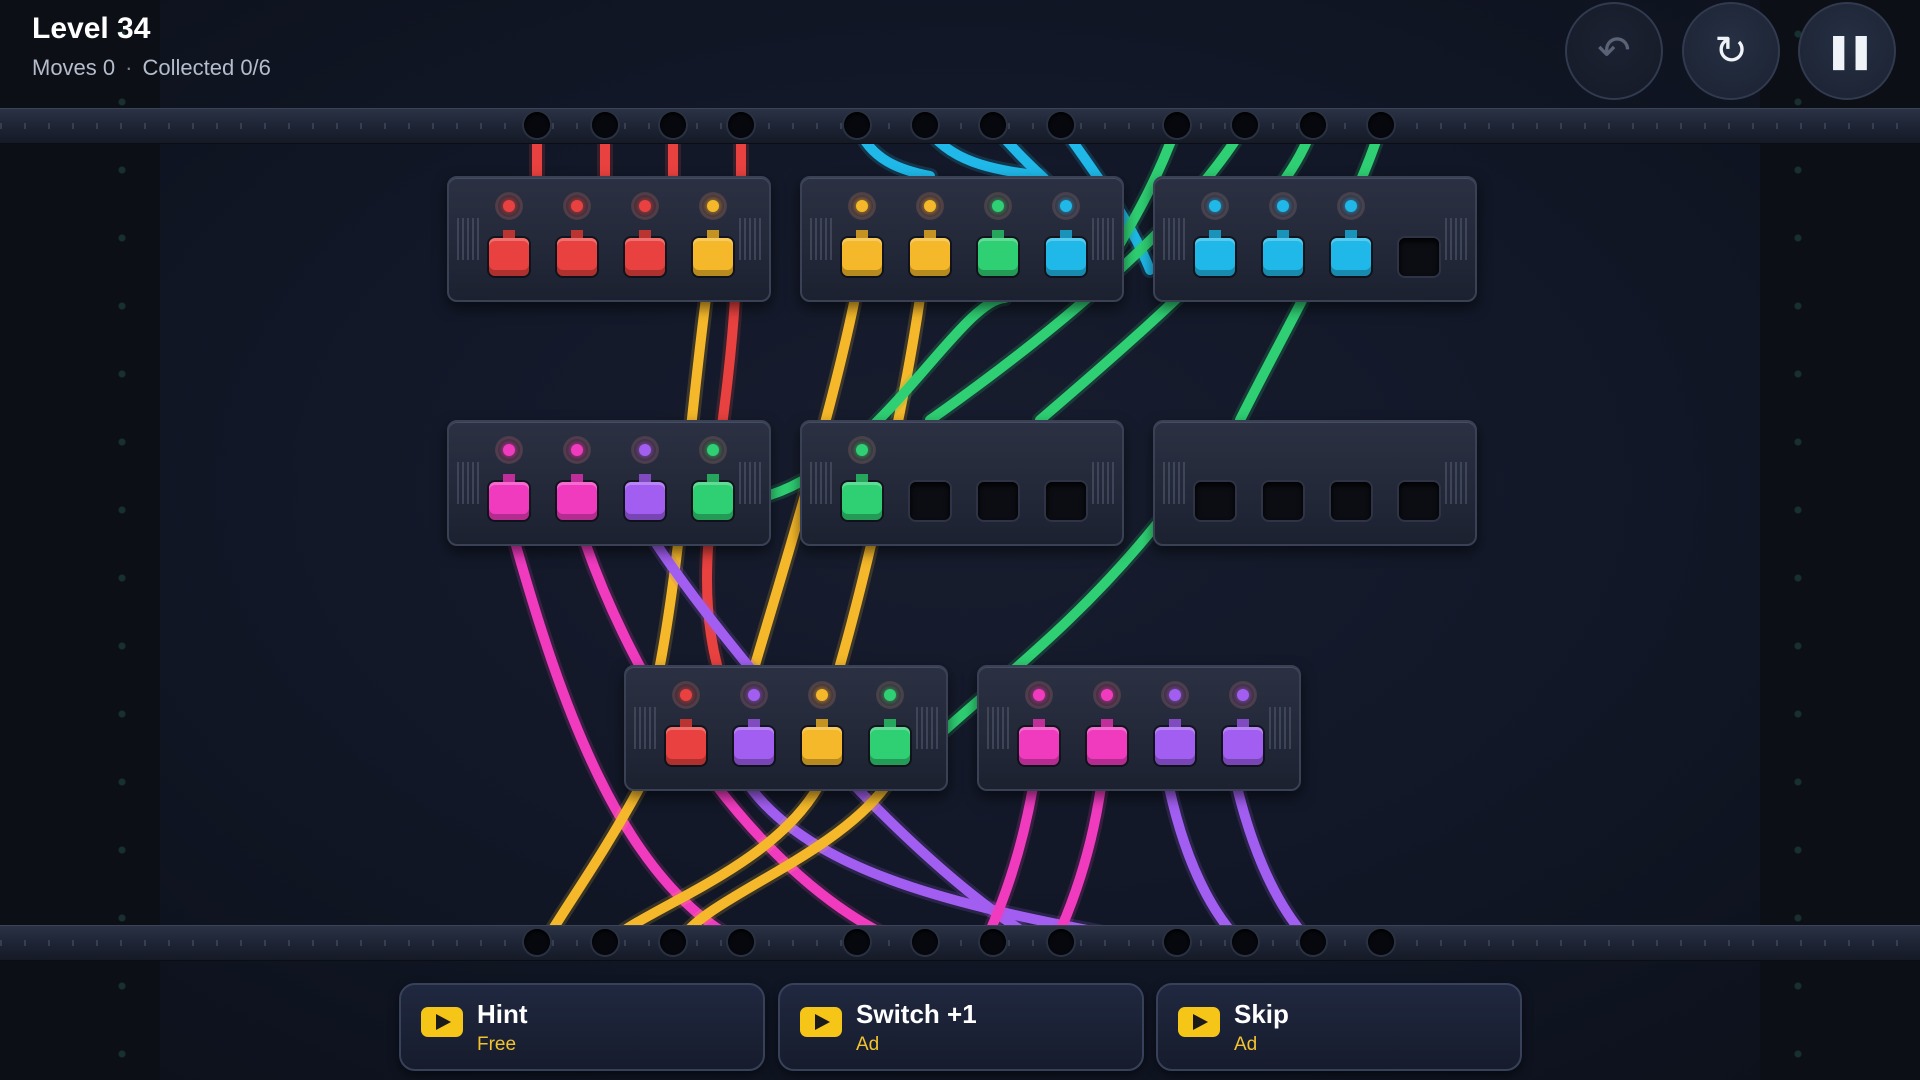  I want to click on module-b, so click(962, 239).